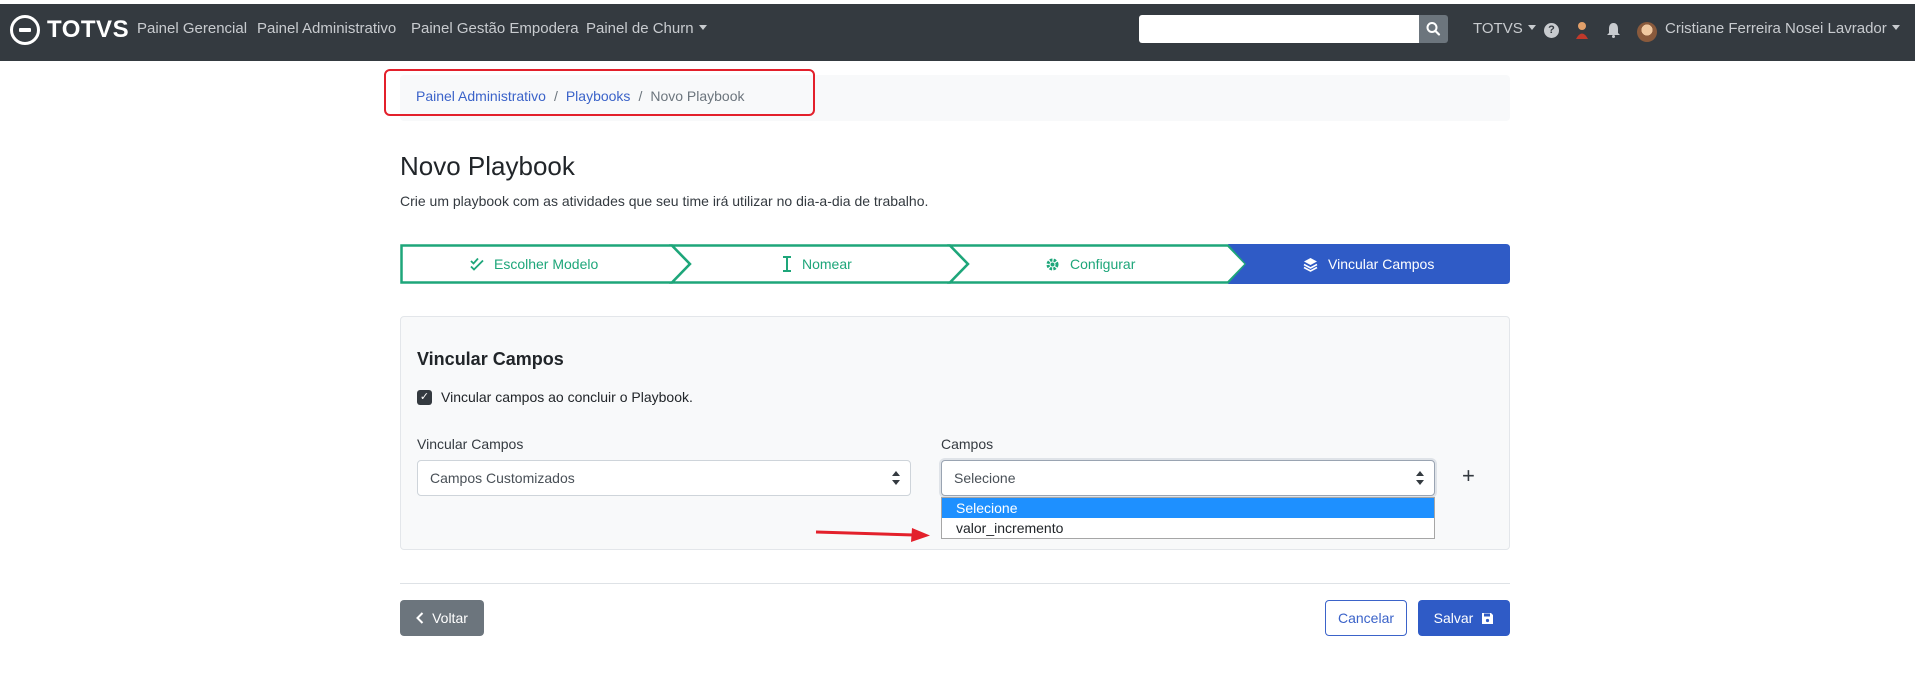 This screenshot has height=684, width=1915. I want to click on step-label: Configurar, so click(1103, 264).